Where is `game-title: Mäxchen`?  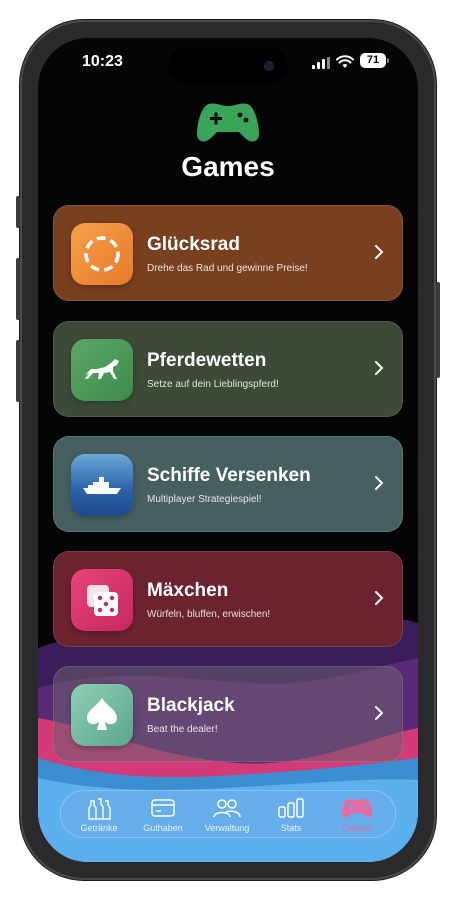 game-title: Mäxchen is located at coordinates (188, 590).